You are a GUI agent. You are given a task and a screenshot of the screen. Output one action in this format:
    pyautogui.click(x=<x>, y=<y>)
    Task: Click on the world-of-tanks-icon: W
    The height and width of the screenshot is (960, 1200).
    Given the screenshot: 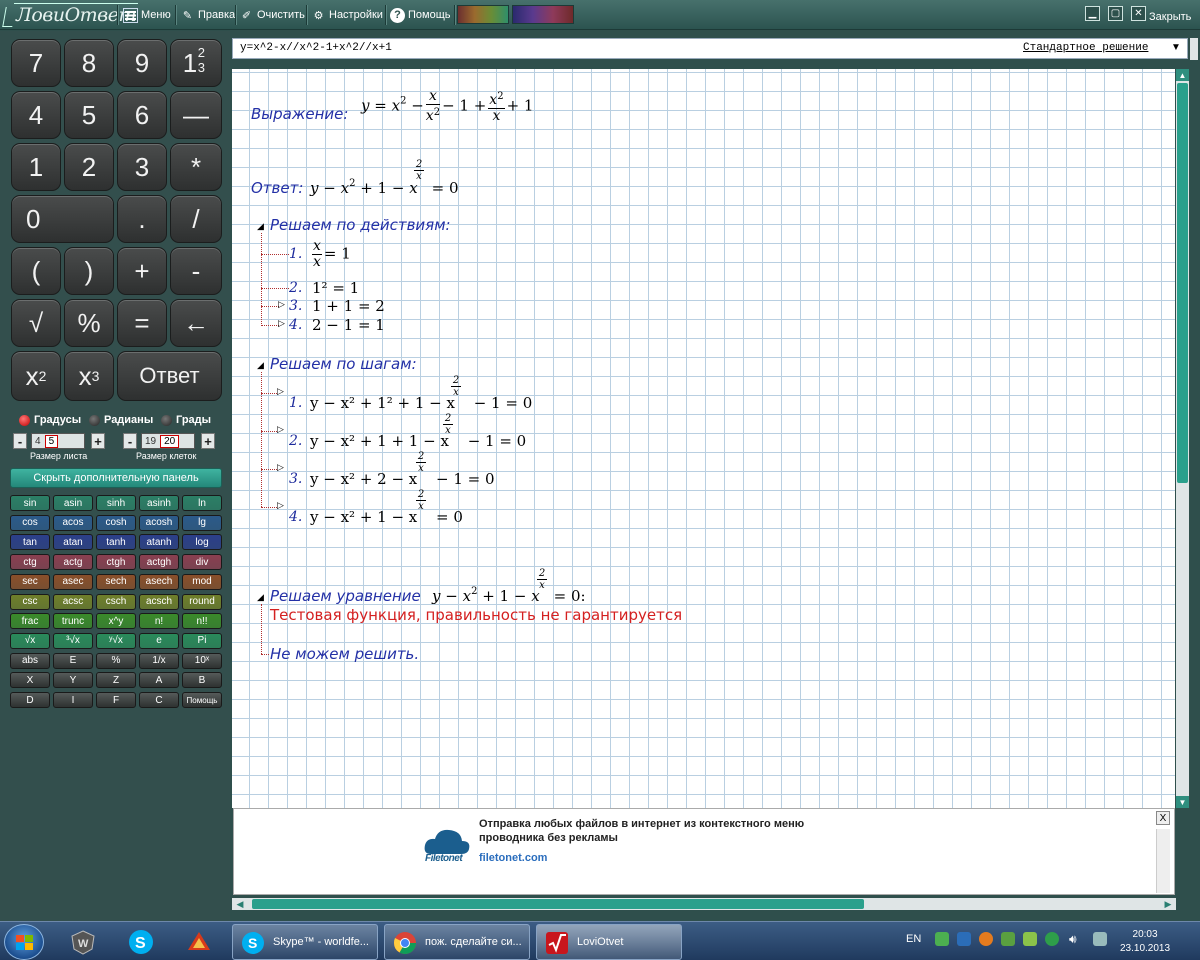 What is the action you would take?
    pyautogui.click(x=83, y=942)
    